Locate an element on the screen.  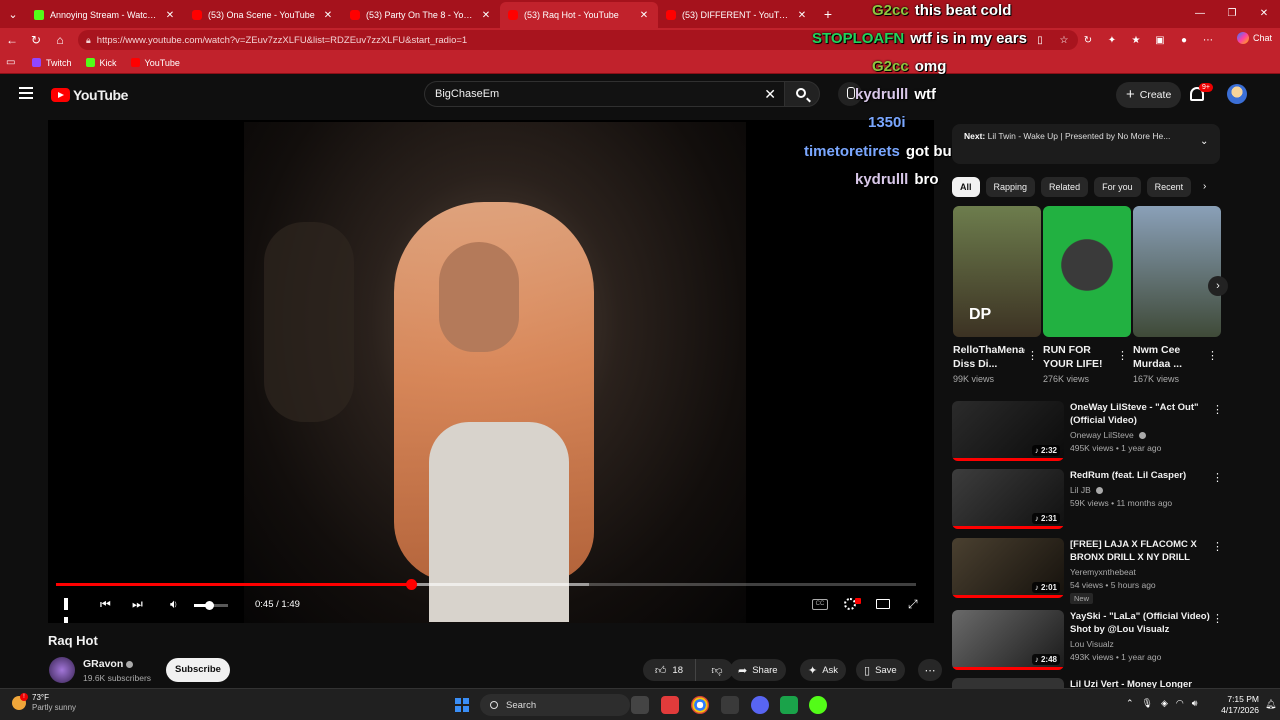
minimize-icon: — is located at coordinates (1200, 14).